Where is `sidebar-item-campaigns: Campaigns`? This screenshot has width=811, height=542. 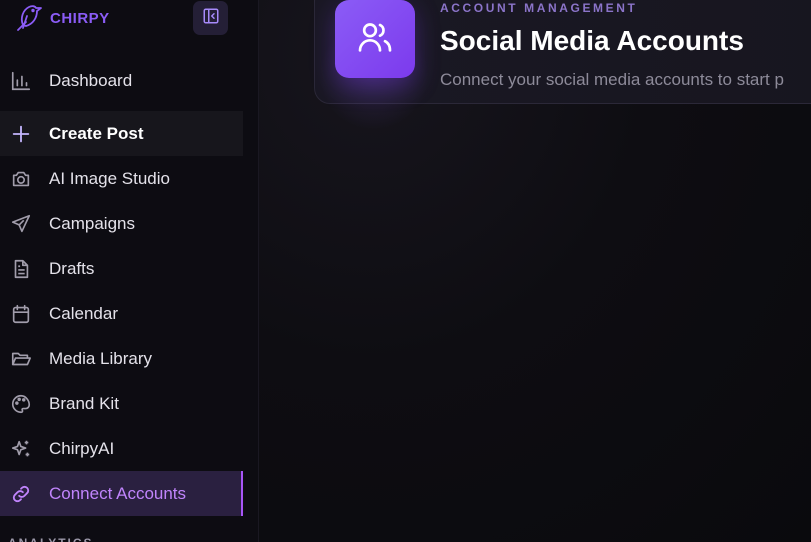
sidebar-item-campaigns: Campaigns is located at coordinates (121, 223).